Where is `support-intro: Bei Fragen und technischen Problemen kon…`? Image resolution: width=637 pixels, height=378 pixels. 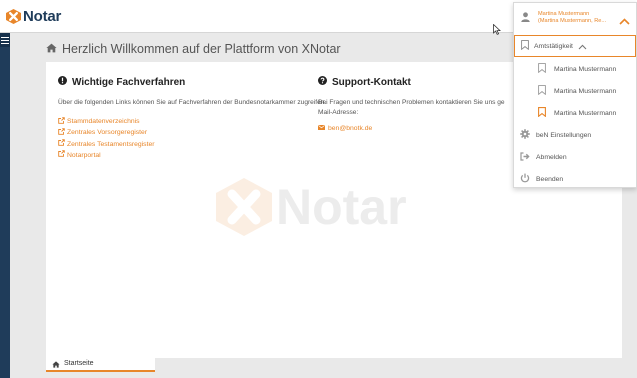
support-intro: Bei Fragen und technischen Problemen kon… is located at coordinates (423, 107).